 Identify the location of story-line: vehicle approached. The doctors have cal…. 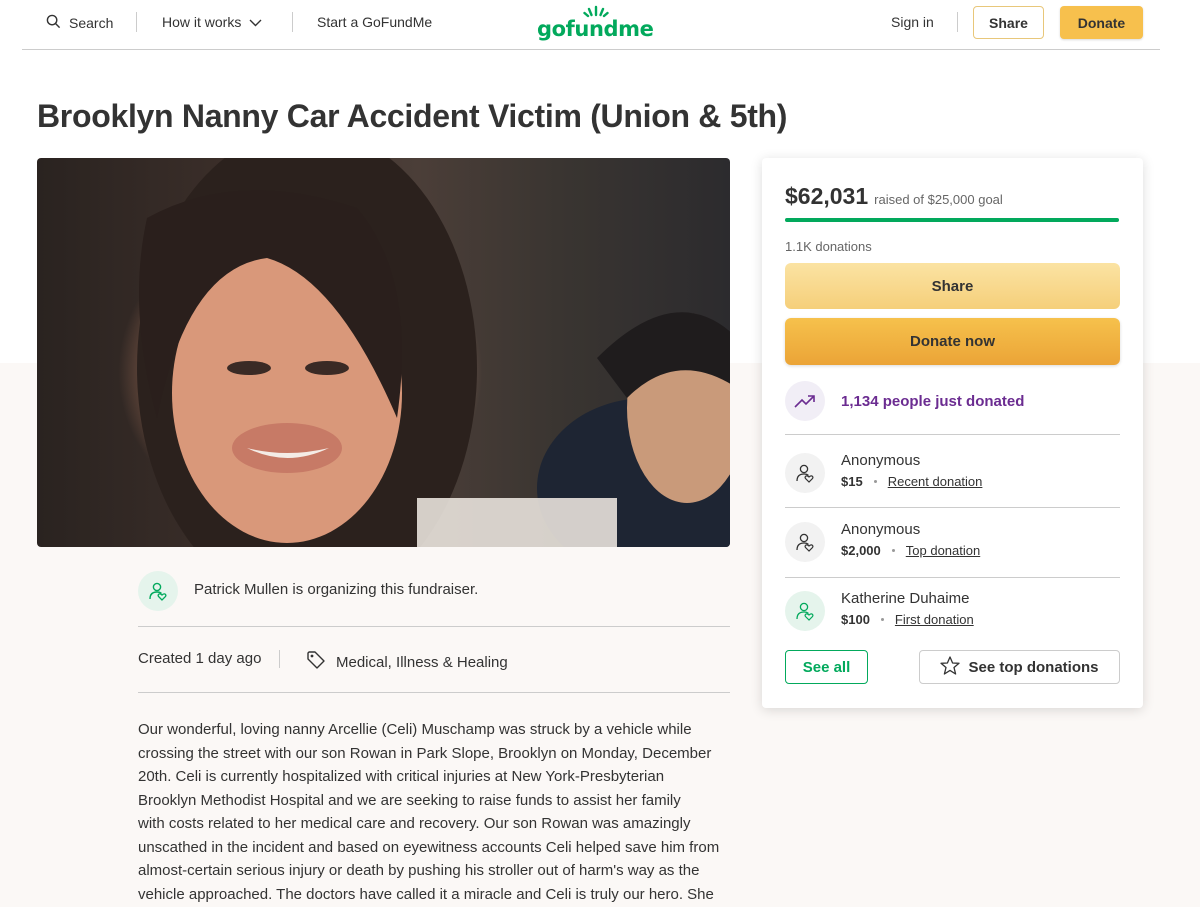
(426, 894).